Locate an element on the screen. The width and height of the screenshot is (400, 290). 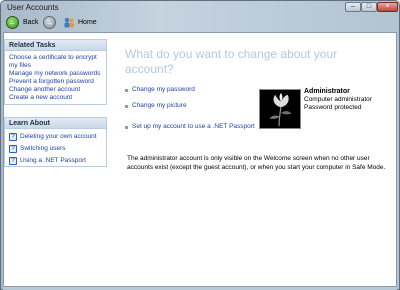
change-password-link: Change my password is located at coordinates (163, 89).